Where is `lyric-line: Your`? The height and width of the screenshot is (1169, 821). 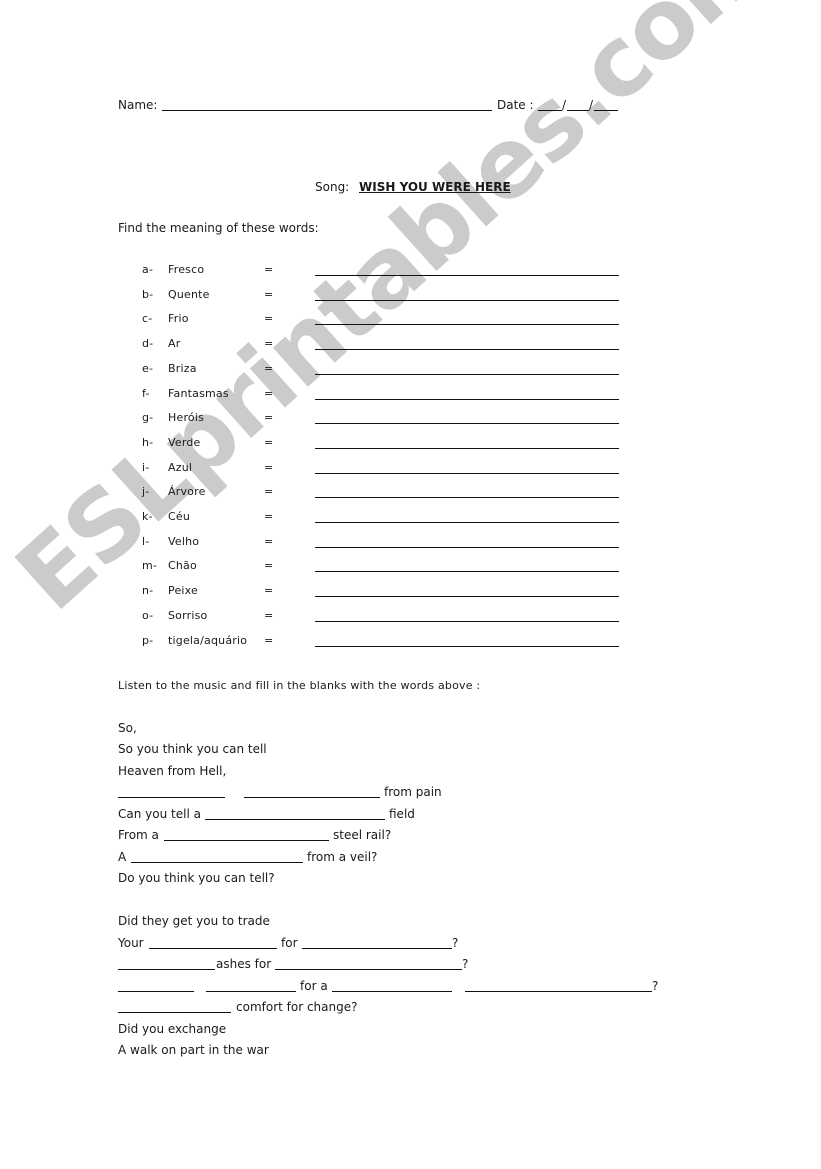
lyric-line: Your is located at coordinates (131, 943).